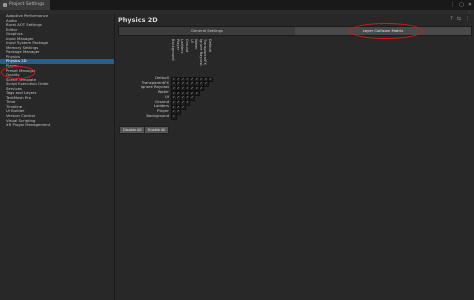 This screenshot has width=474, height=300. I want to click on matrix-column-label: TransparentFX, so click(205, 52).